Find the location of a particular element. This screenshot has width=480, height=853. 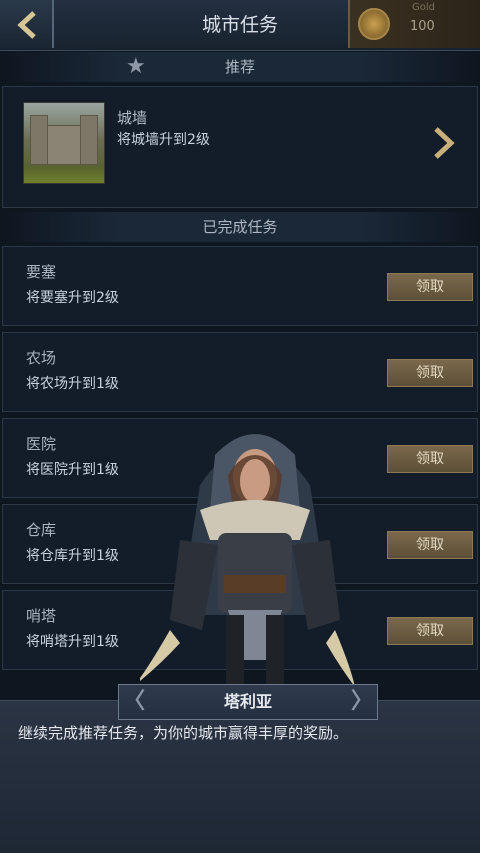

completed-title: 已完成任务 is located at coordinates (240, 227).